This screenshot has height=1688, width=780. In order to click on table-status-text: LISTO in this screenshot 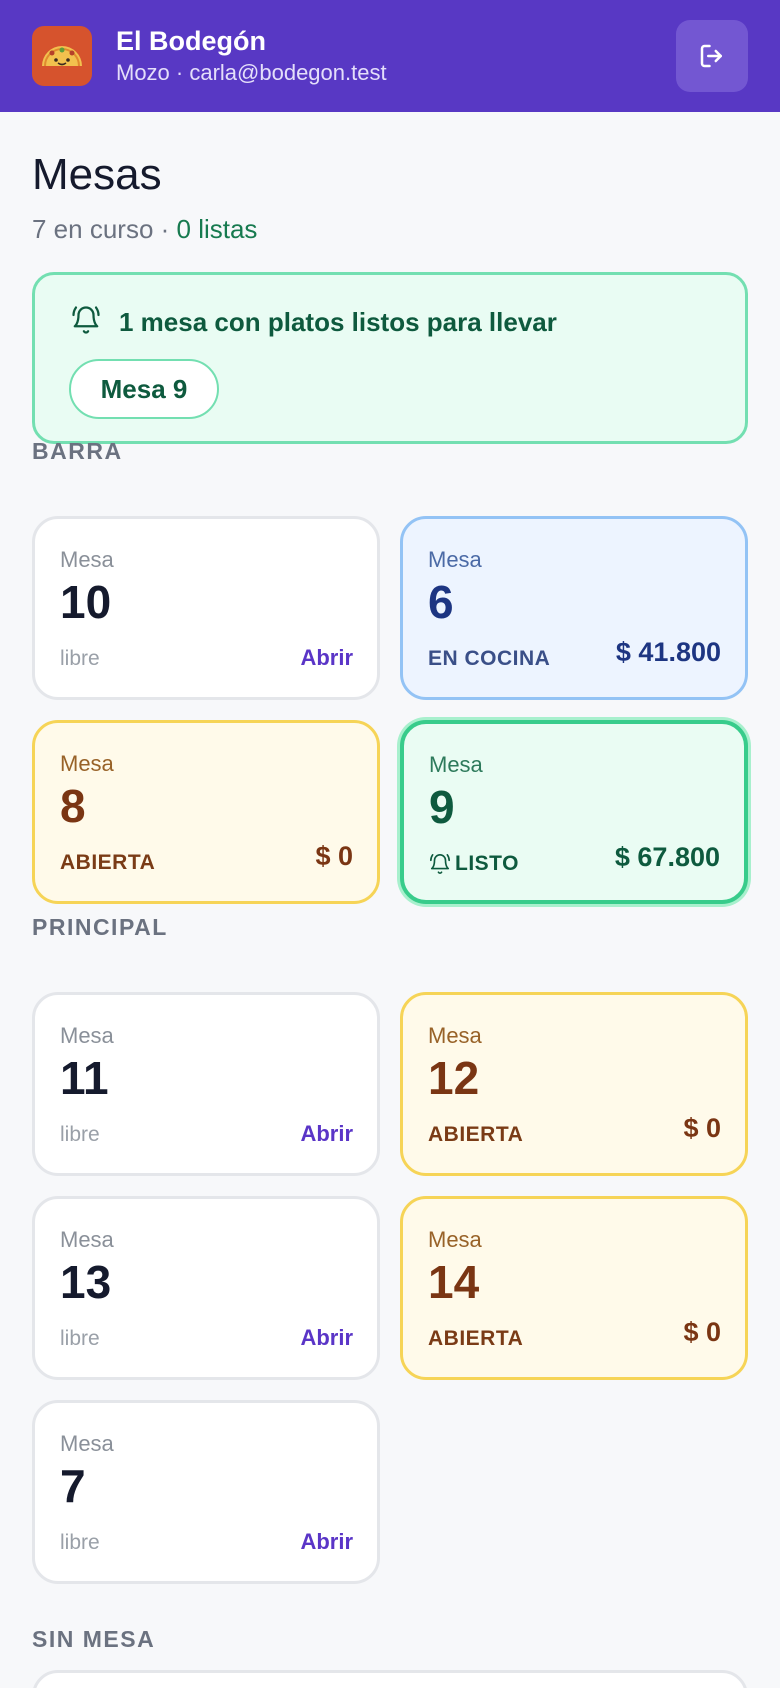, I will do `click(487, 863)`.